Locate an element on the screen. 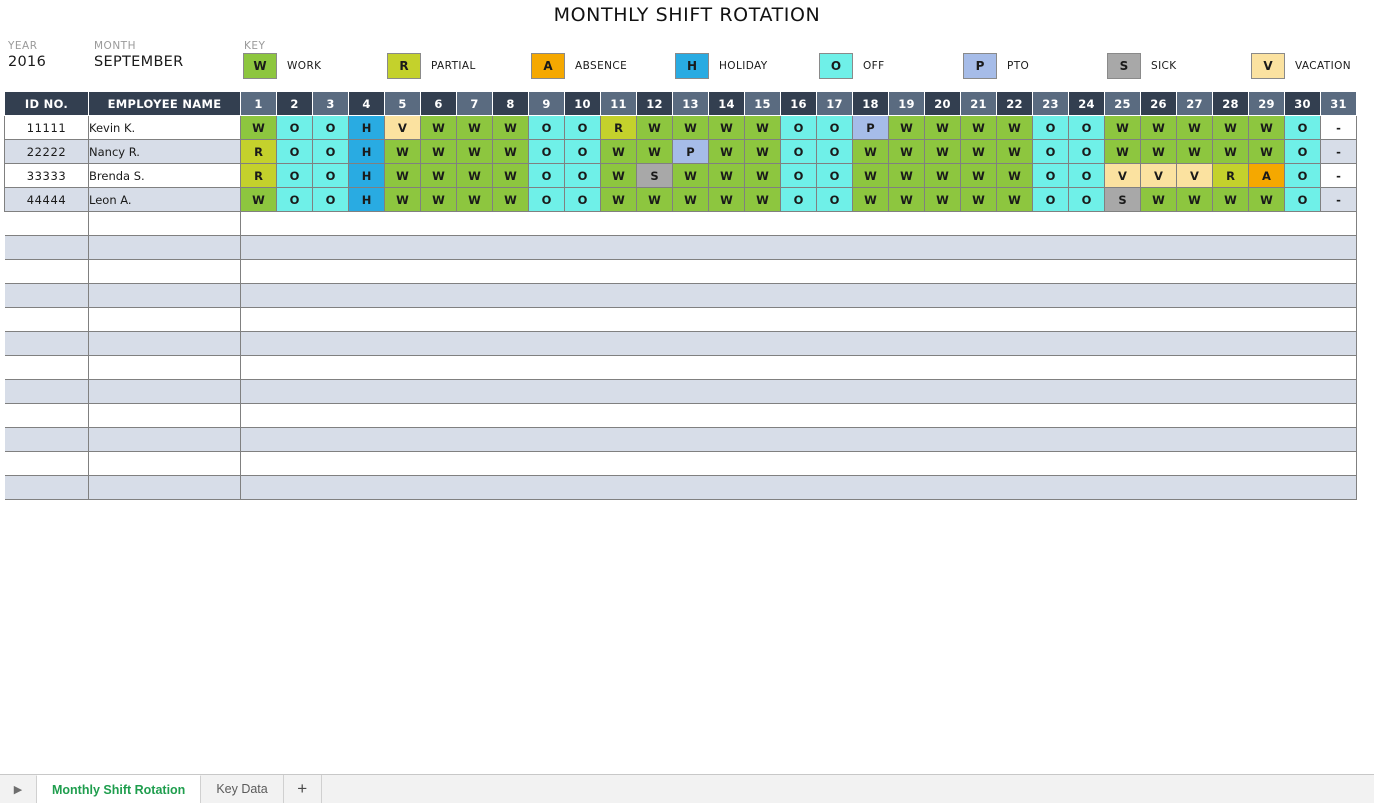 The image size is (1374, 803). cell-shift-day-15: W is located at coordinates (762, 127).